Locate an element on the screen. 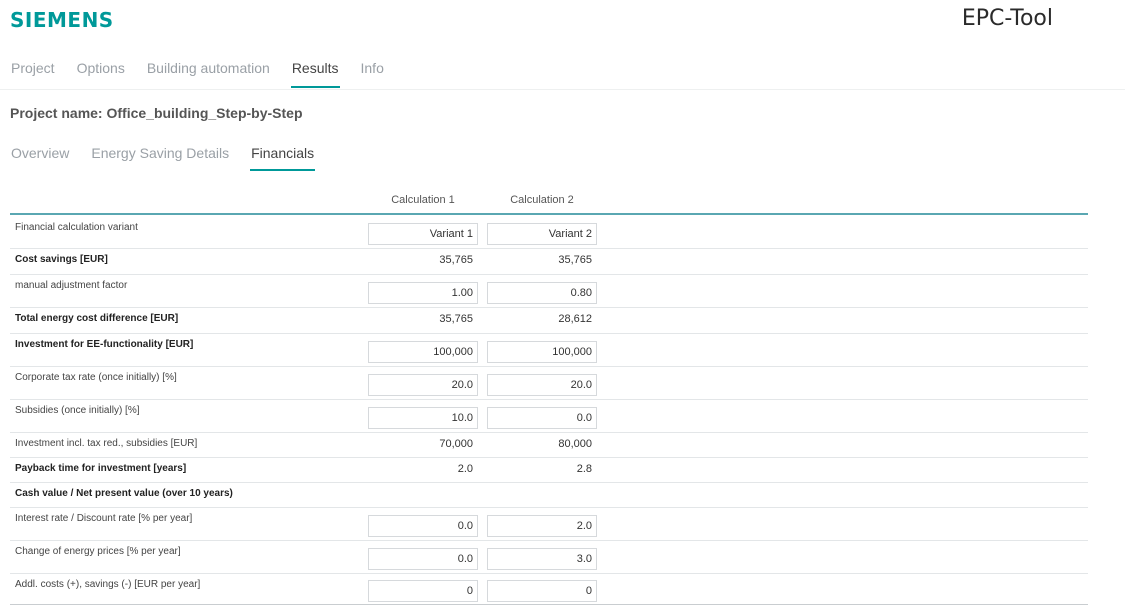 The width and height of the screenshot is (1125, 609). nav-divider is located at coordinates (562, 89).